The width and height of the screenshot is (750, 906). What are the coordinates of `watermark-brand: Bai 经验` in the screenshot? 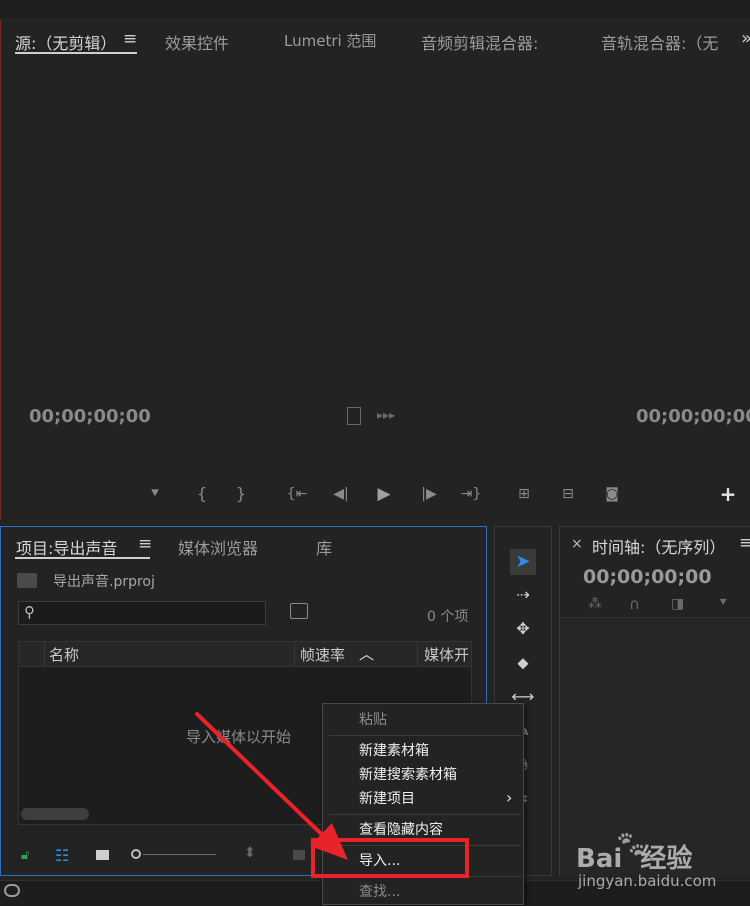 It's located at (634, 859).